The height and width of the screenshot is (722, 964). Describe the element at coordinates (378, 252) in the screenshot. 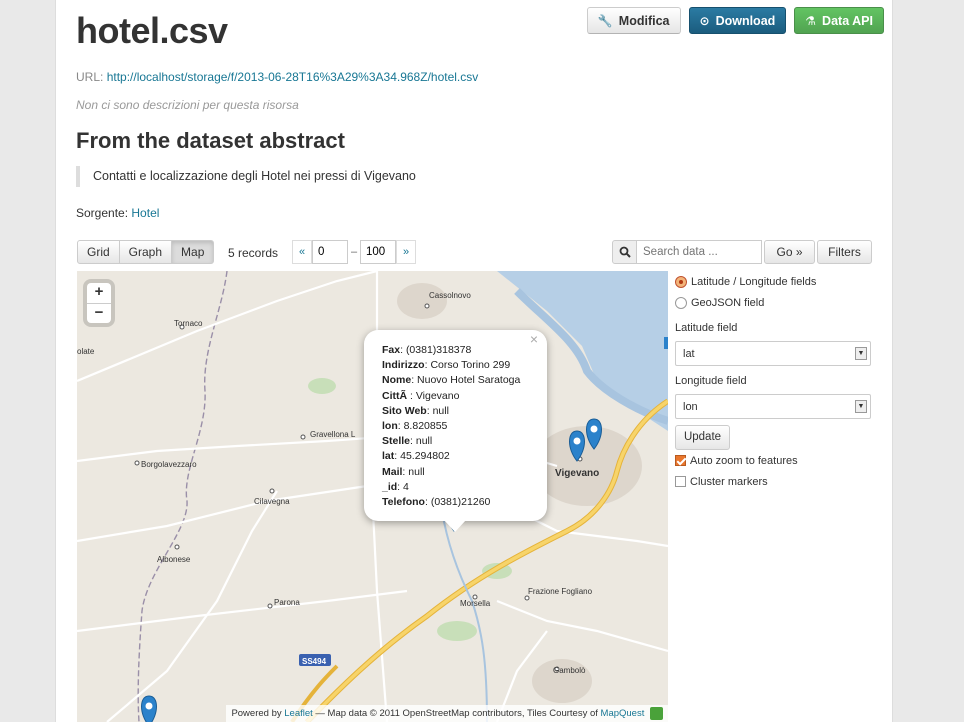

I see `pager-to-input` at that location.